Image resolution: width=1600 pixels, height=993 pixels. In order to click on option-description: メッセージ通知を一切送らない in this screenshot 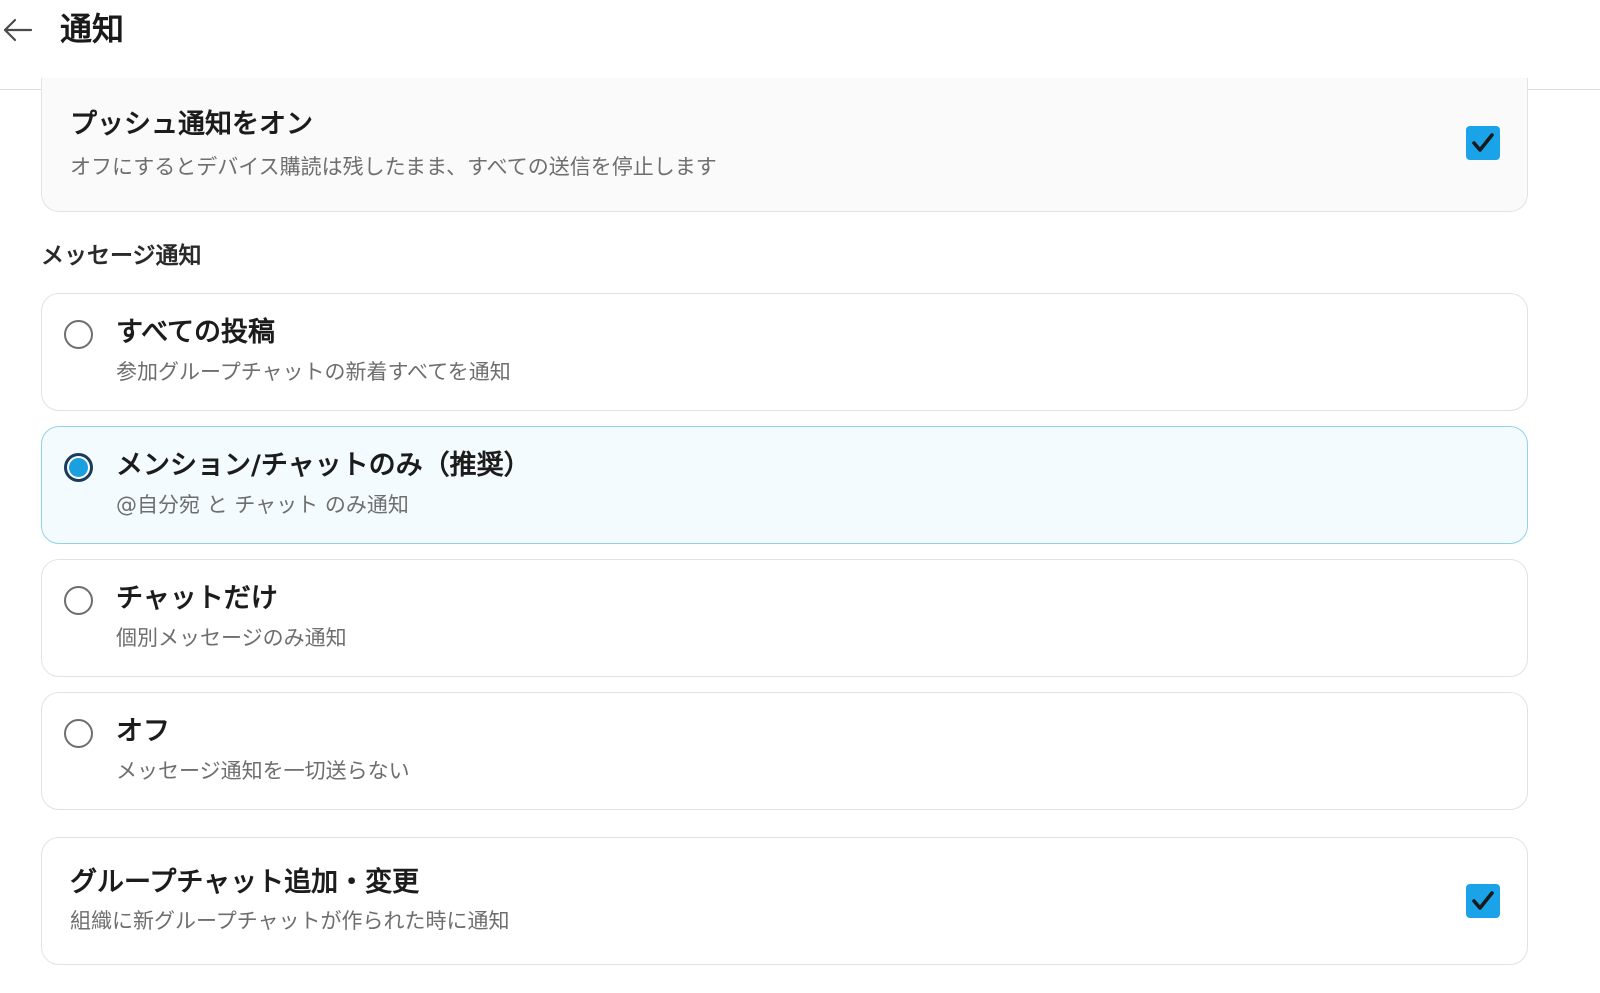, I will do `click(263, 771)`.